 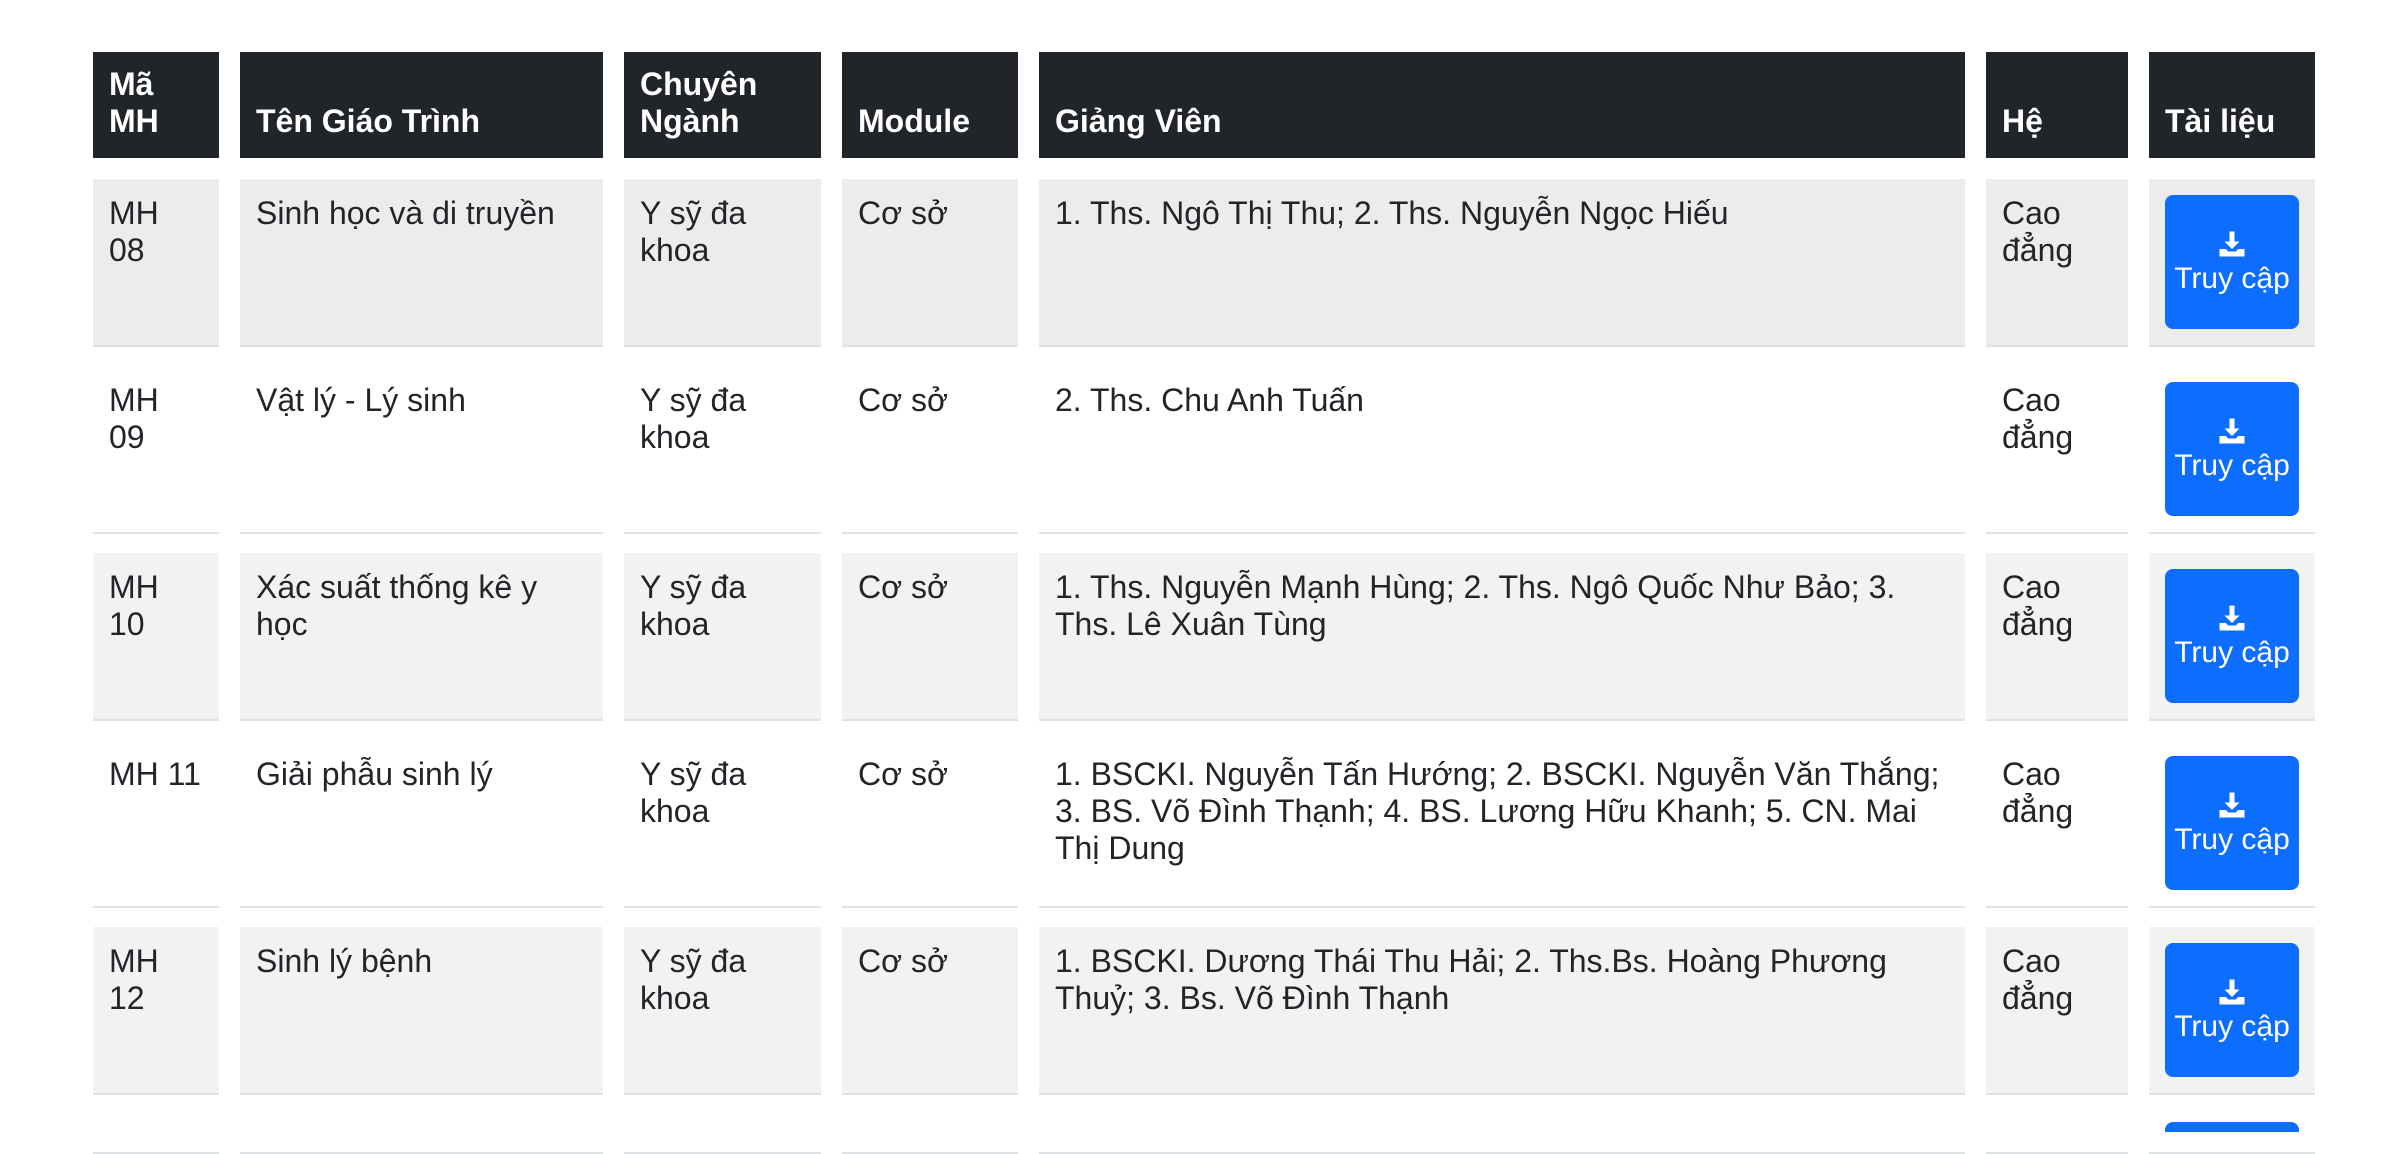 What do you see at coordinates (421, 637) in the screenshot?
I see `cell-ten-giao-trinh: Xác suất thống kê y học` at bounding box center [421, 637].